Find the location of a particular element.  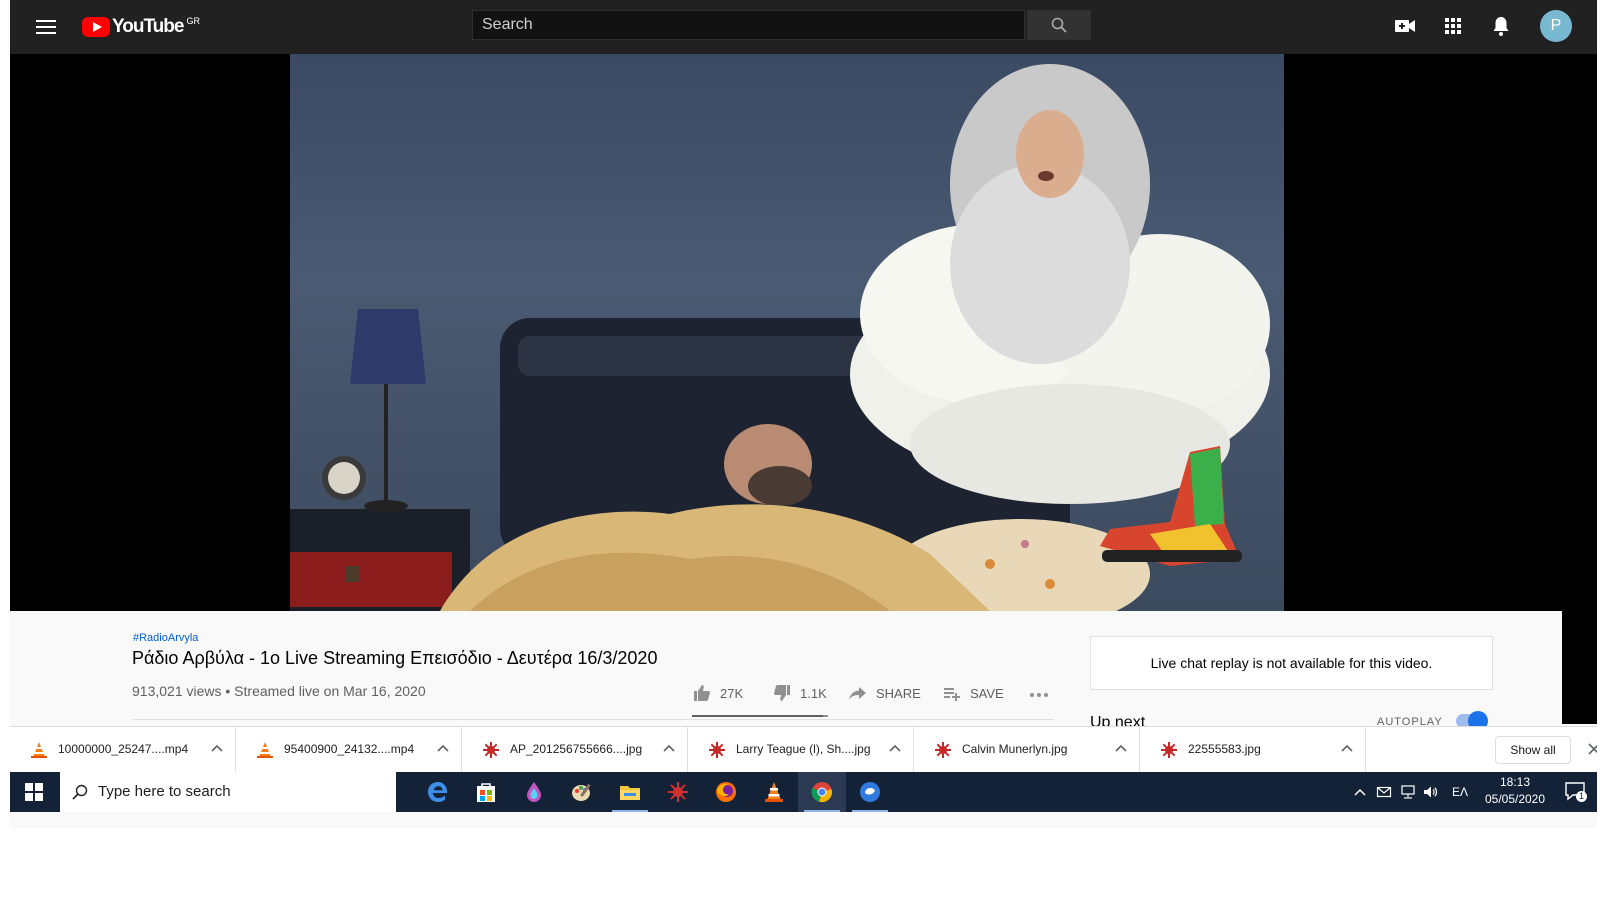

download-filename: 10000000_25247....mp4 is located at coordinates (123, 749).